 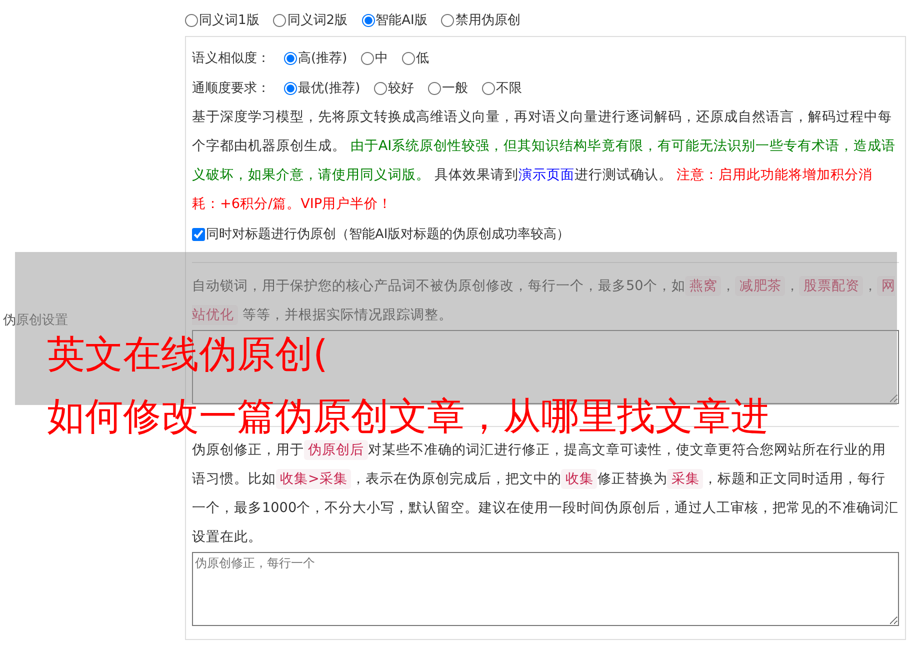 What do you see at coordinates (229, 20) in the screenshot?
I see `radio-label: 同义词1版` at bounding box center [229, 20].